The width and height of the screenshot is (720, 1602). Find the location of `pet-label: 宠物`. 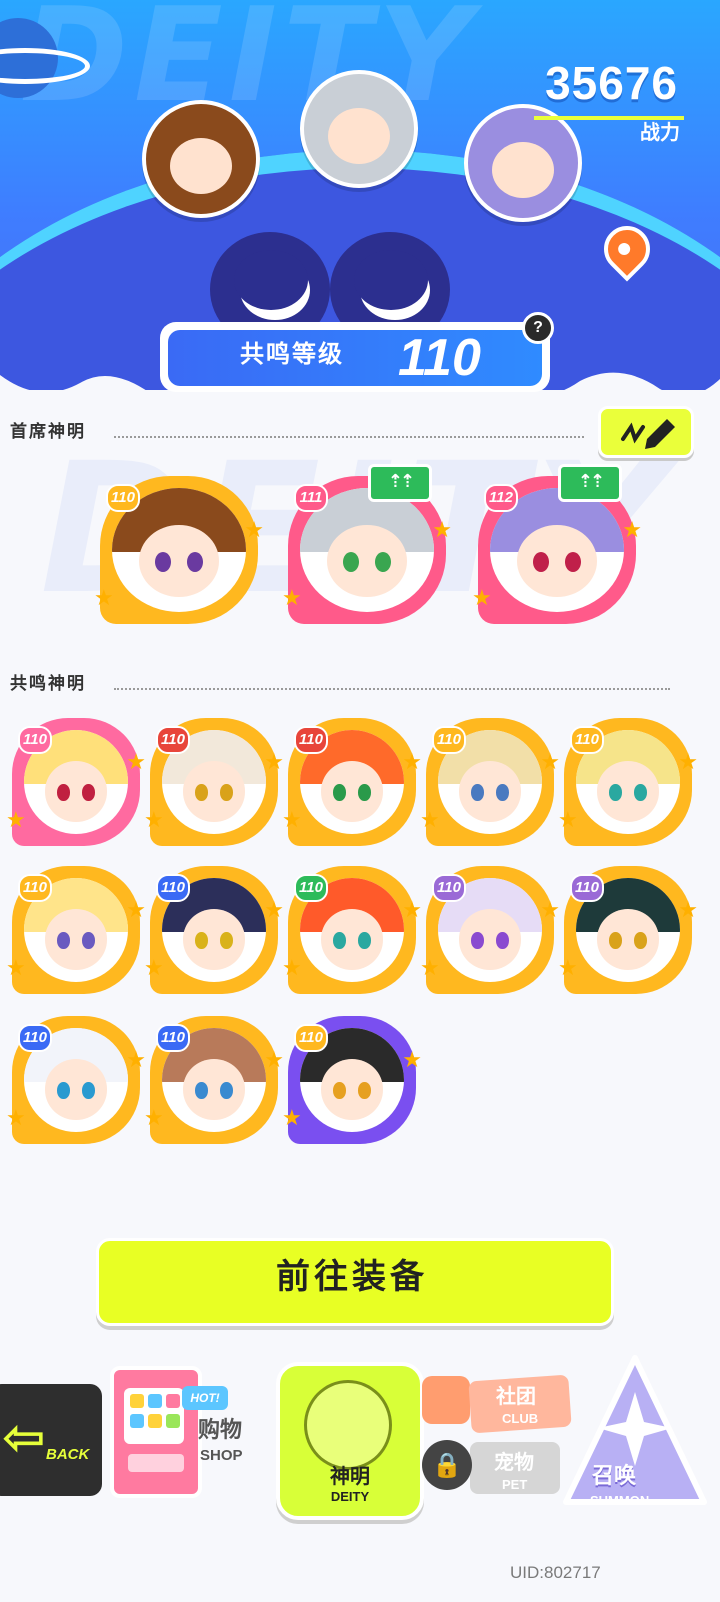

pet-label: 宠物 is located at coordinates (514, 1462).